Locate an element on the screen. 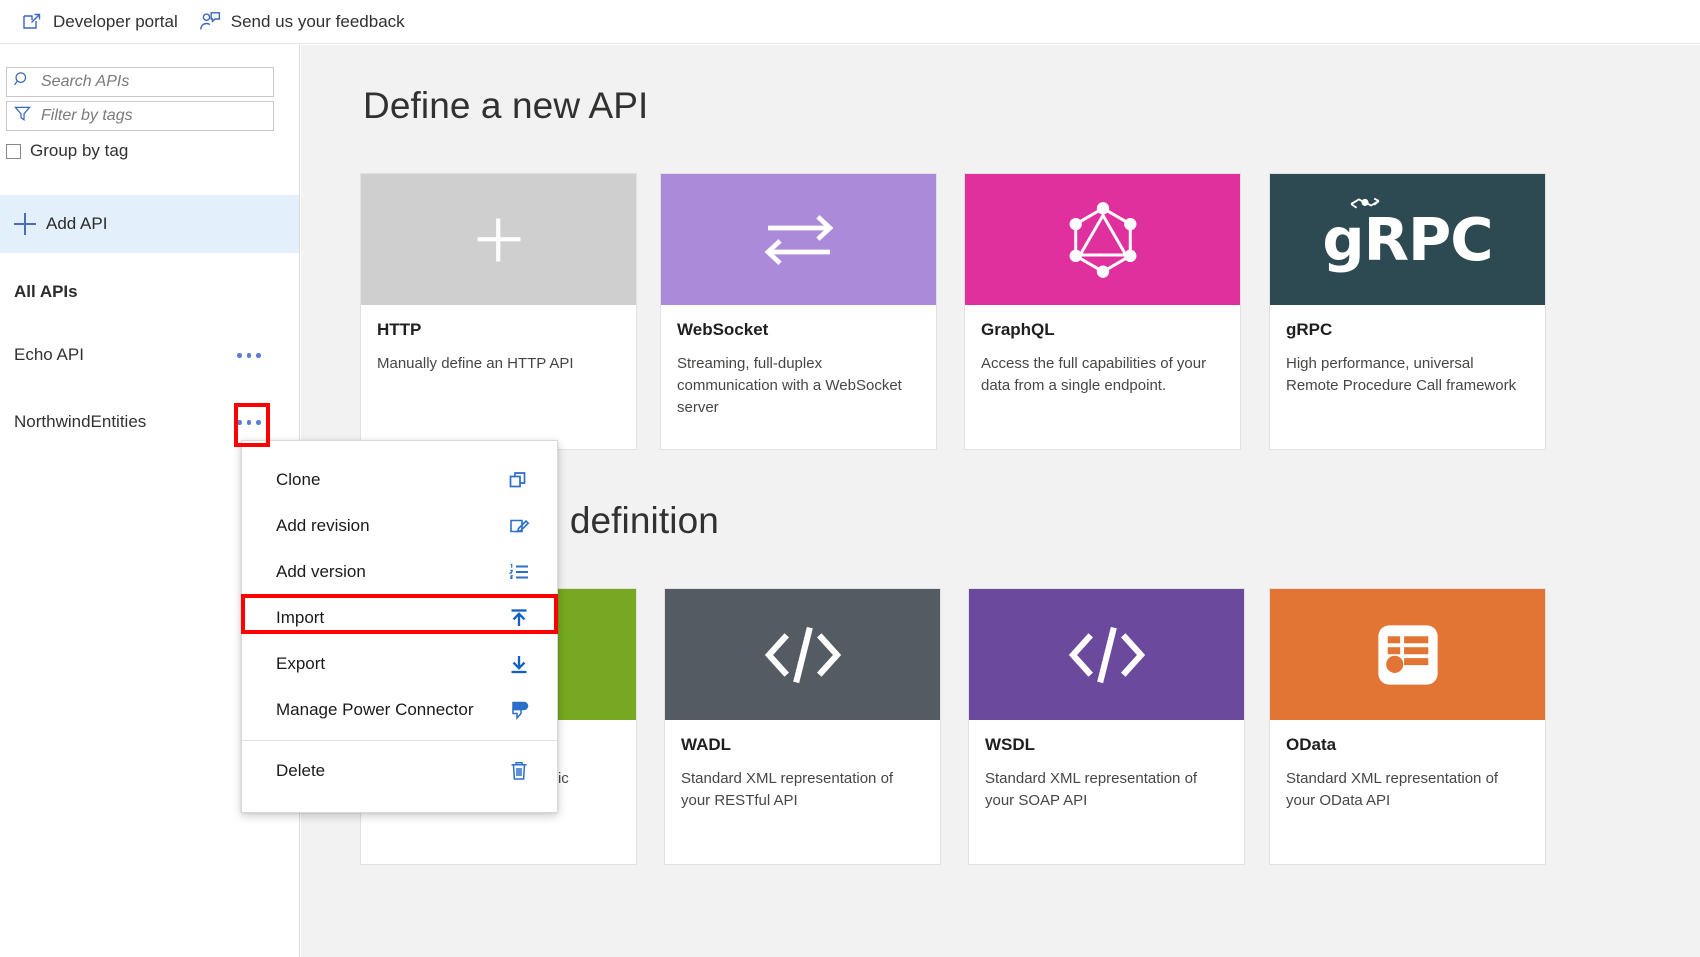  menu-item-label: Delete is located at coordinates (301, 770).